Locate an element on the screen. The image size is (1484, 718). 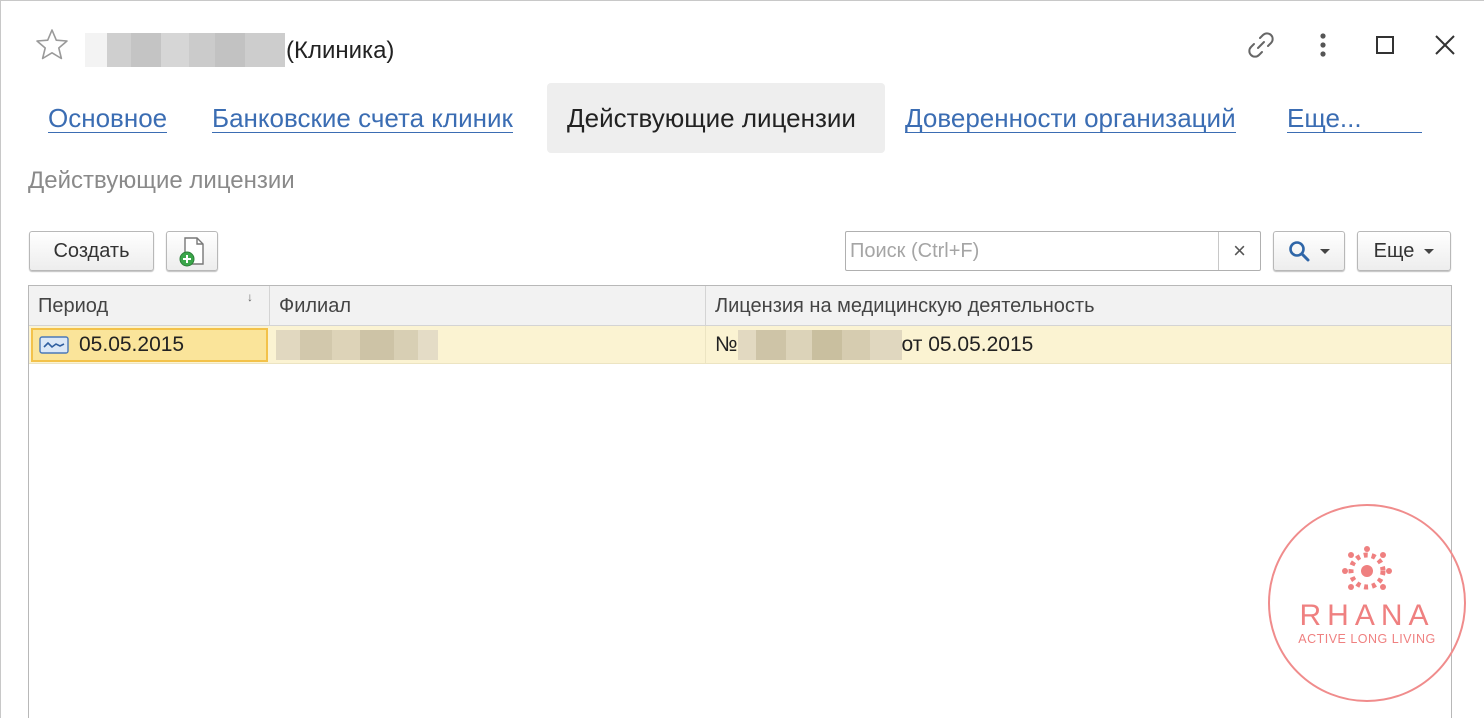
link-icon is located at coordinates (1261, 45).